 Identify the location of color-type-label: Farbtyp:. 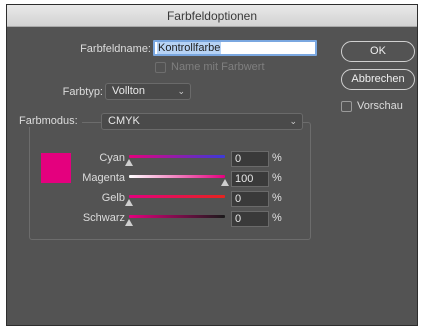
(82, 92).